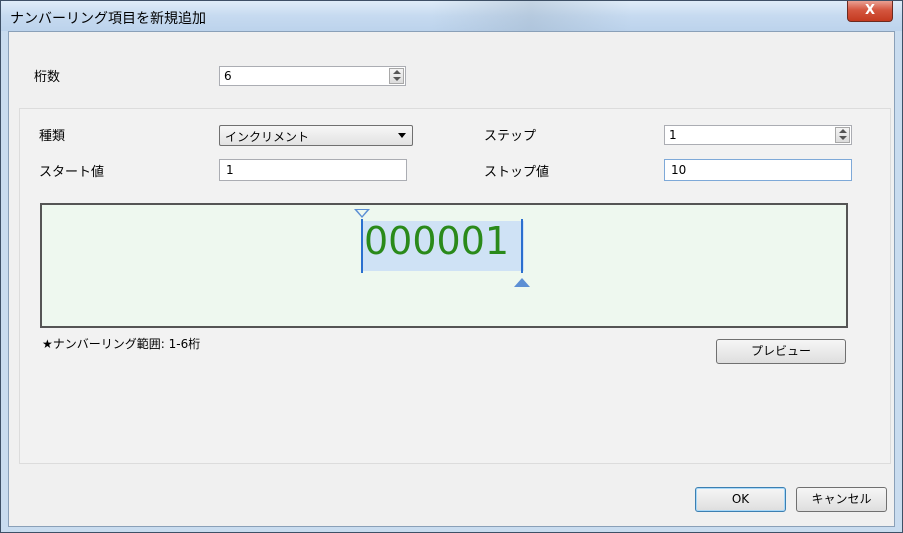  I want to click on ok-button: OK, so click(740, 499).